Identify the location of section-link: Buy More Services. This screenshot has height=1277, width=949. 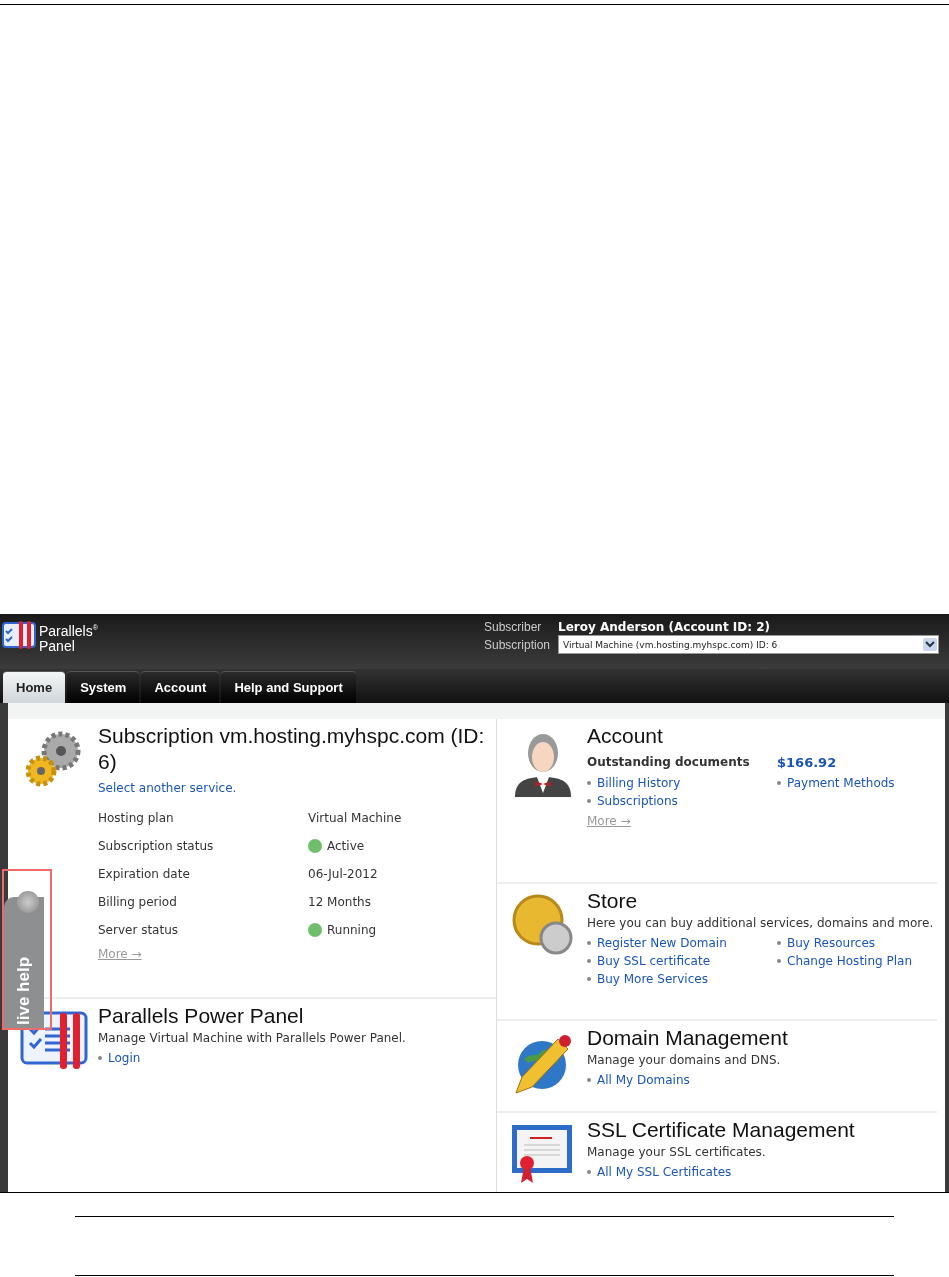
(652, 979).